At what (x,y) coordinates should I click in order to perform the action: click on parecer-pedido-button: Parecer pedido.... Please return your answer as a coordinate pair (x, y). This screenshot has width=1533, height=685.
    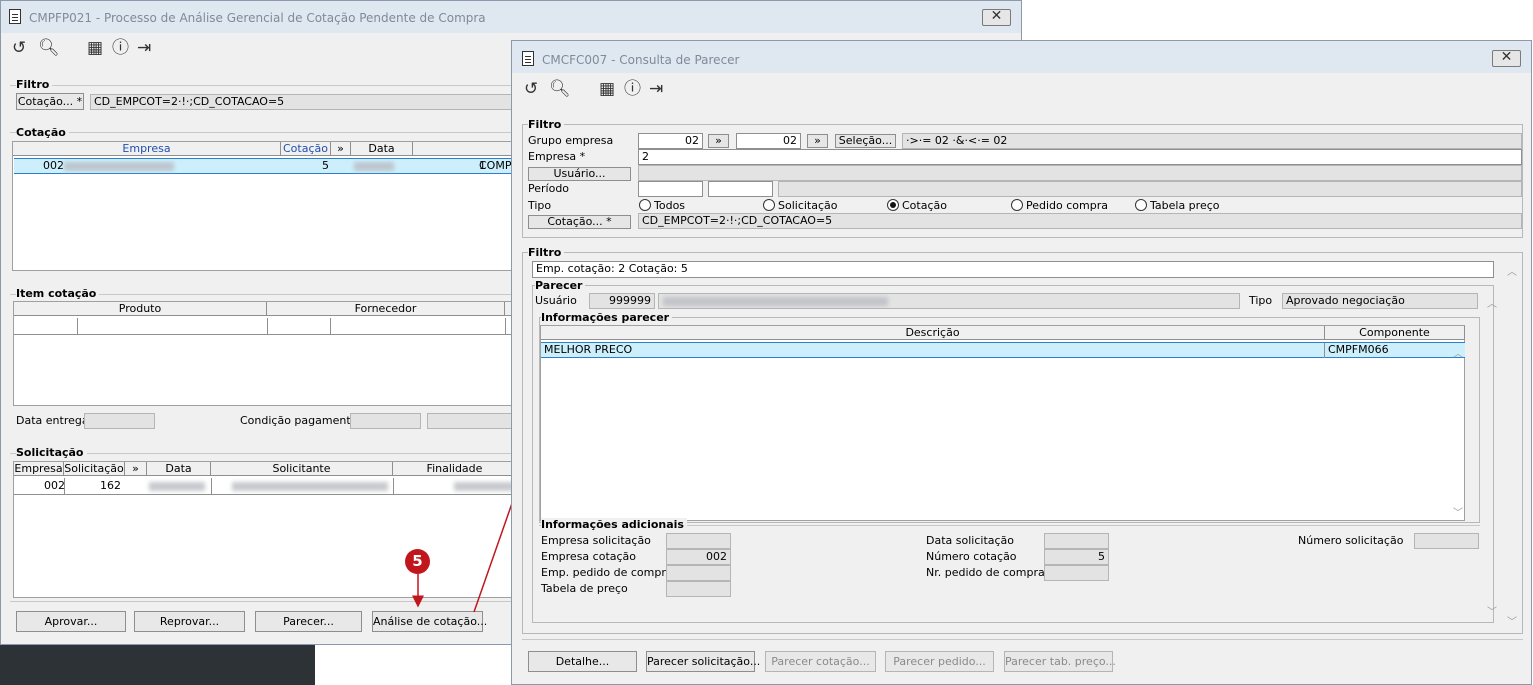
    Looking at the image, I should click on (939, 661).